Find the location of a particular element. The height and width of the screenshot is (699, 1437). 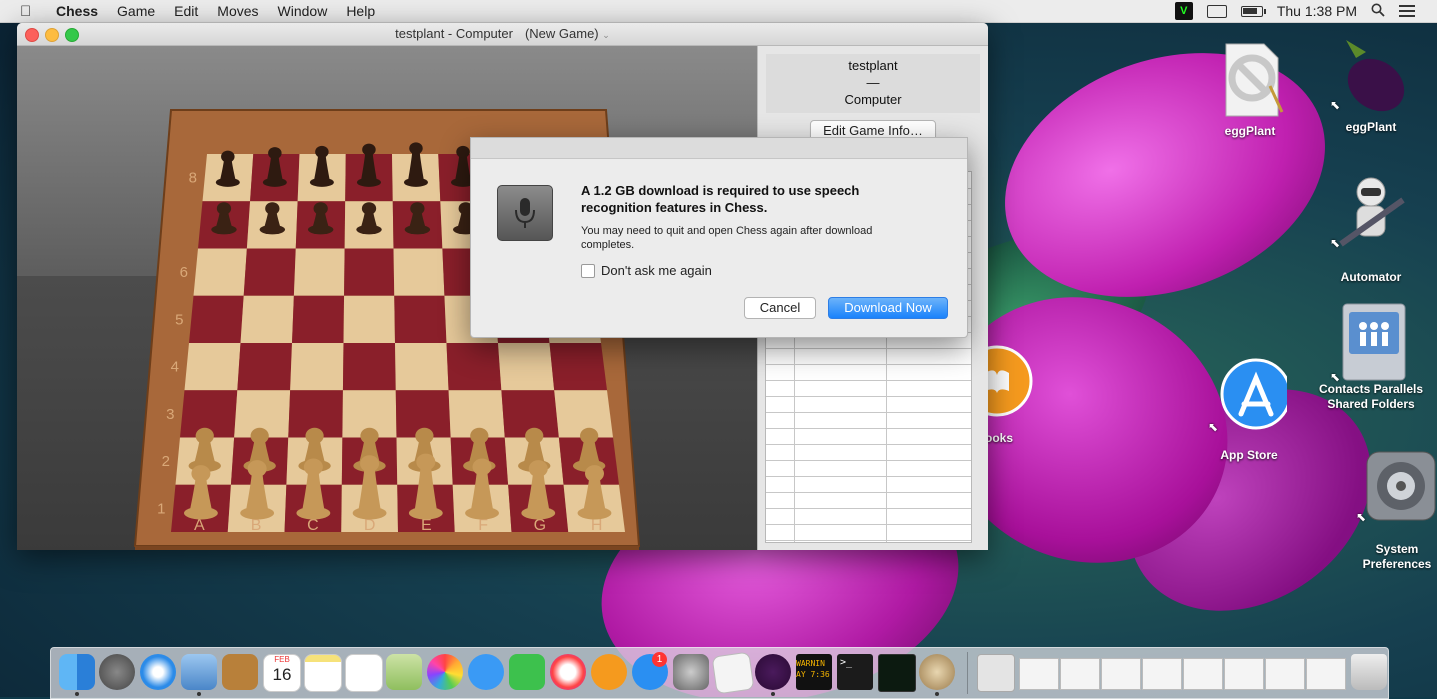

shared-folder-icon is located at coordinates (1374, 342).